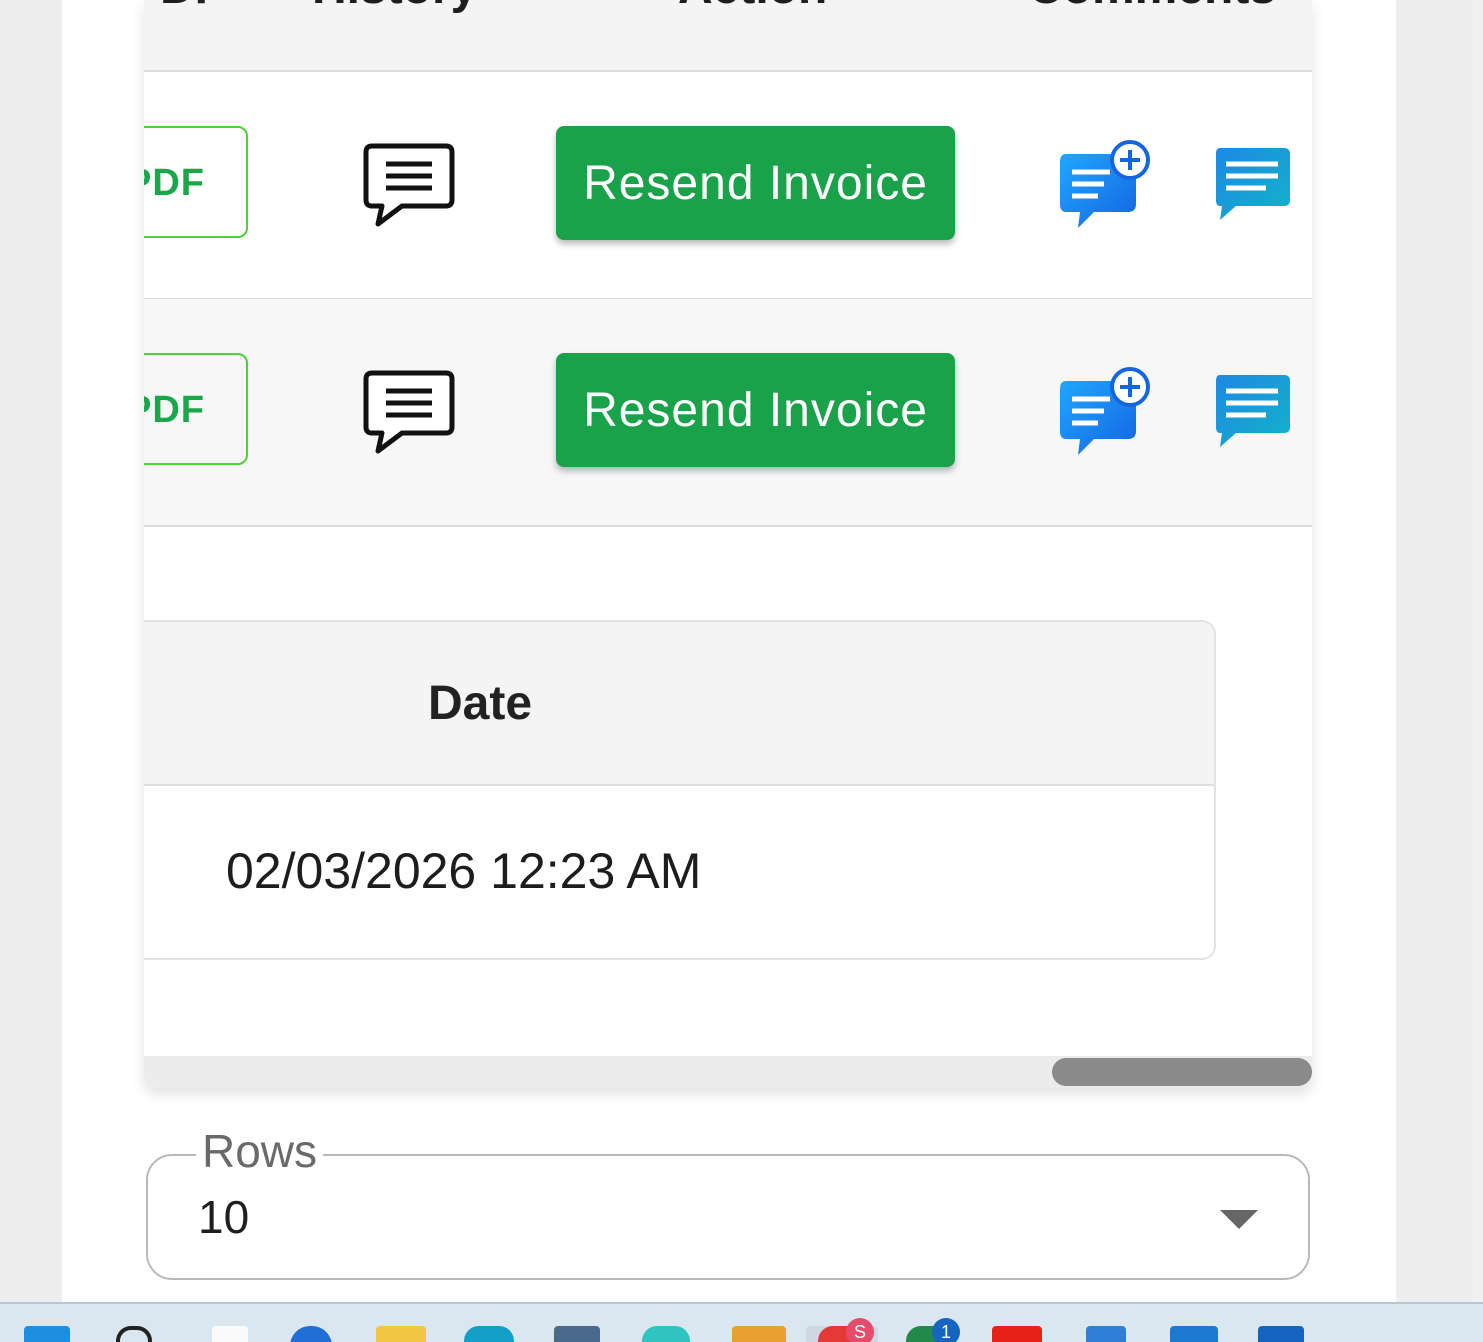 This screenshot has width=1483, height=1342. I want to click on detail-table-header: Date, so click(679, 704).